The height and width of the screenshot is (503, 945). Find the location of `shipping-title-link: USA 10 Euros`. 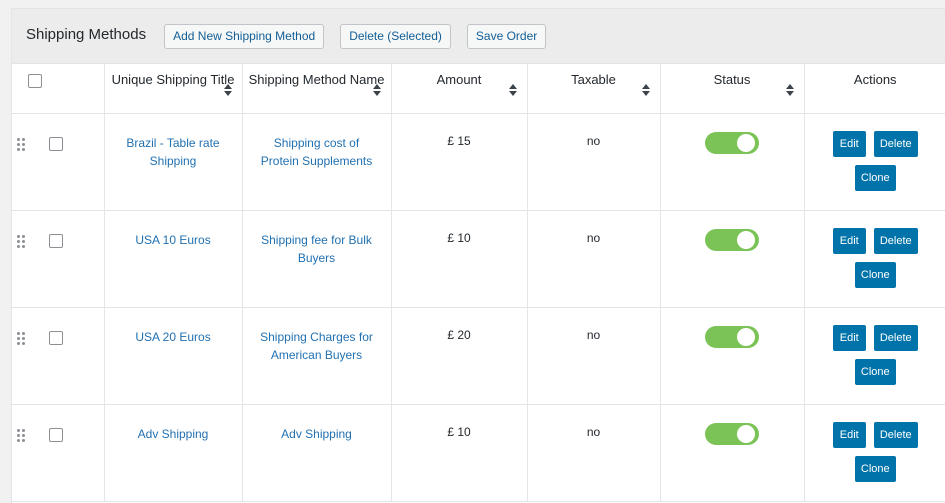

shipping-title-link: USA 10 Euros is located at coordinates (172, 259).